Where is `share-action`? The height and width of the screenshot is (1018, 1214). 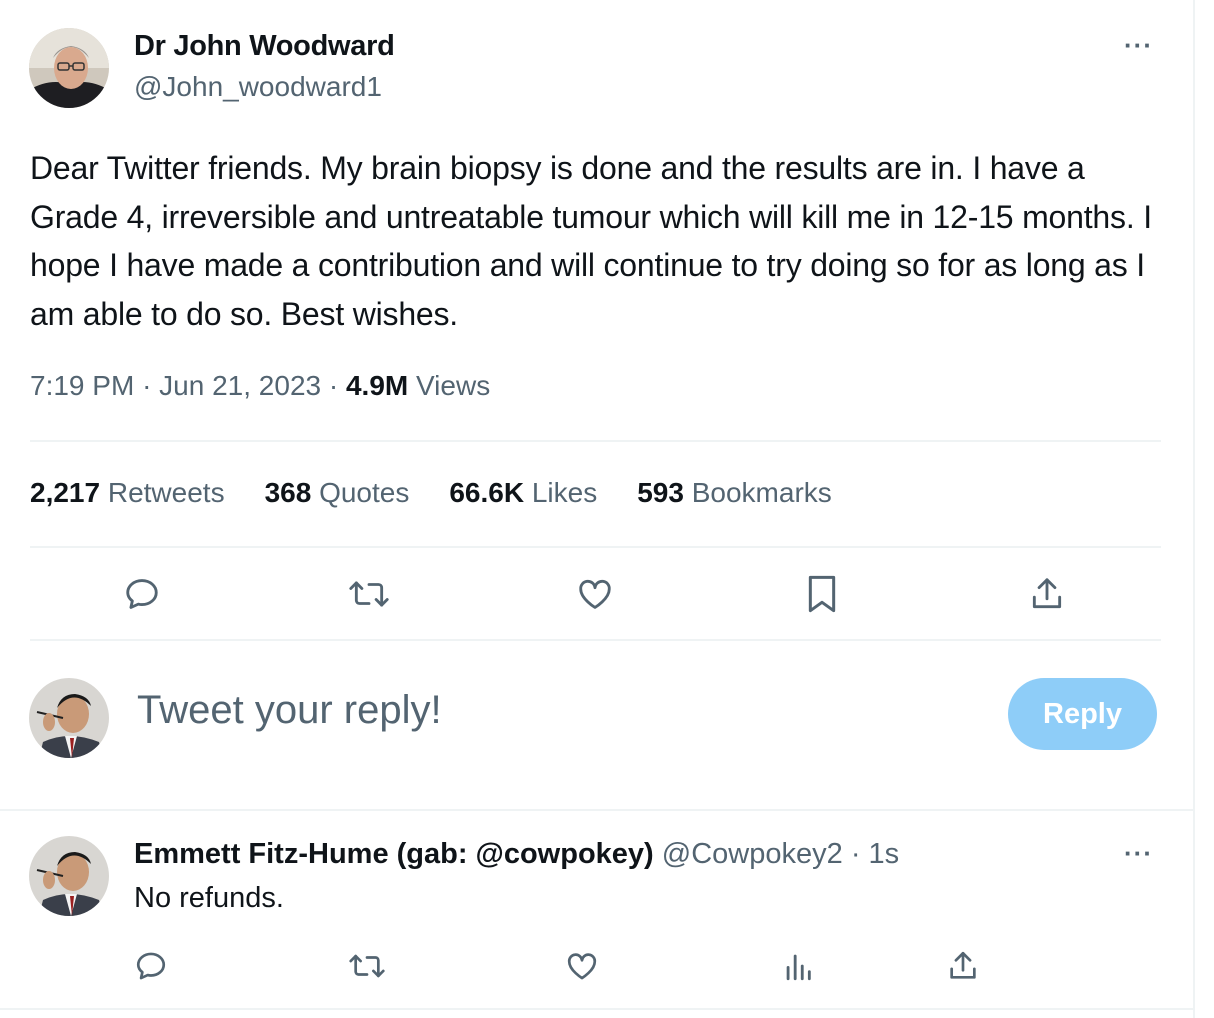
share-action is located at coordinates (1047, 594).